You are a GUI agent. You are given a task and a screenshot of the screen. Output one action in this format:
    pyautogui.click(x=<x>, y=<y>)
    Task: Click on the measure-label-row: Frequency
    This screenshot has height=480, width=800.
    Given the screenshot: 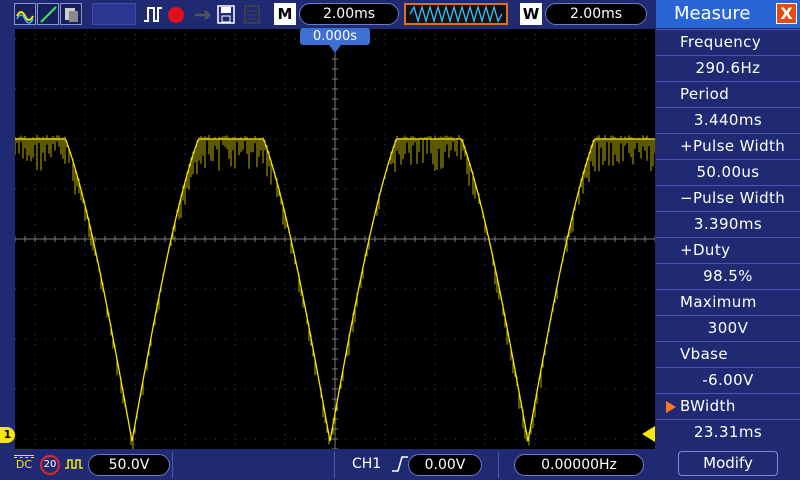 What is the action you would take?
    pyautogui.click(x=728, y=42)
    